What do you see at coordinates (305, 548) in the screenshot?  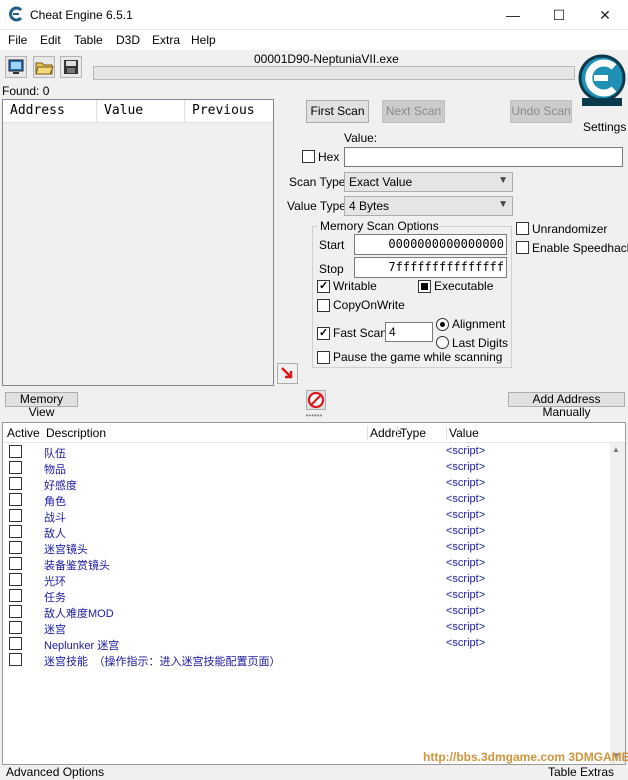 I see `table-row: 迷宫镜头 <script>` at bounding box center [305, 548].